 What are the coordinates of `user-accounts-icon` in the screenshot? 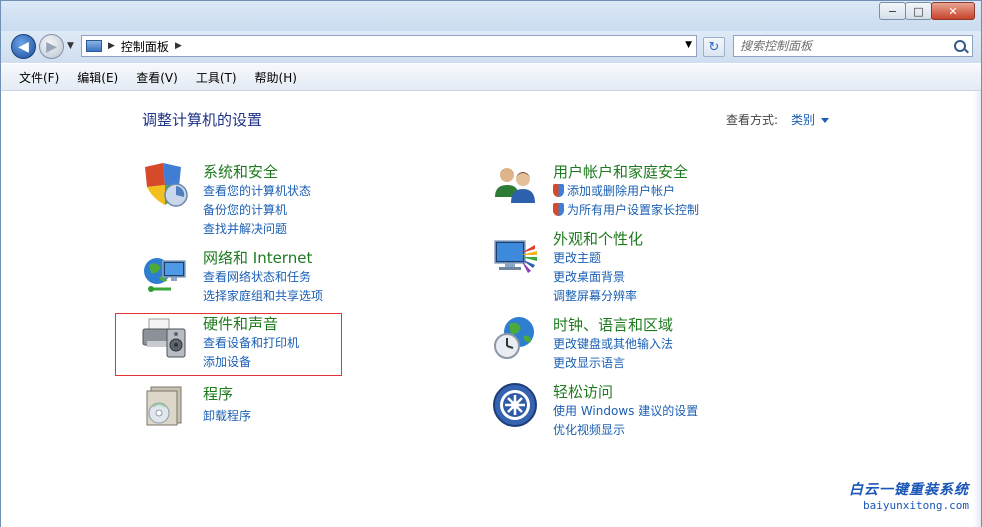 It's located at (515, 185).